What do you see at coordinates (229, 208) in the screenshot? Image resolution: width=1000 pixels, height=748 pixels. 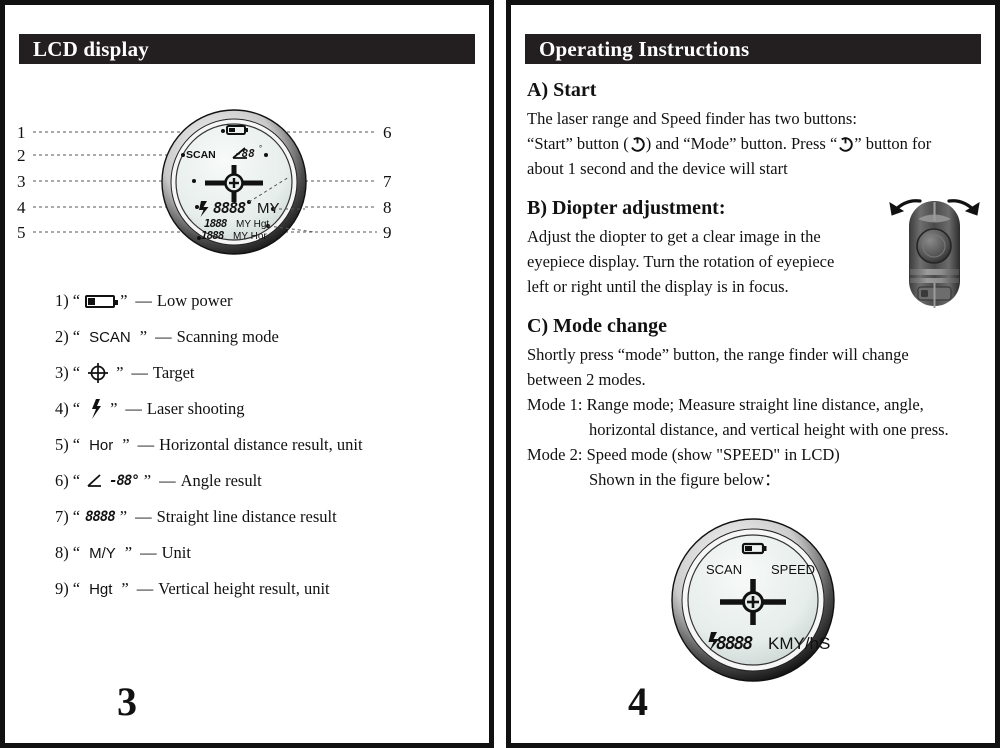 I see `lcd-main-value: 8888` at bounding box center [229, 208].